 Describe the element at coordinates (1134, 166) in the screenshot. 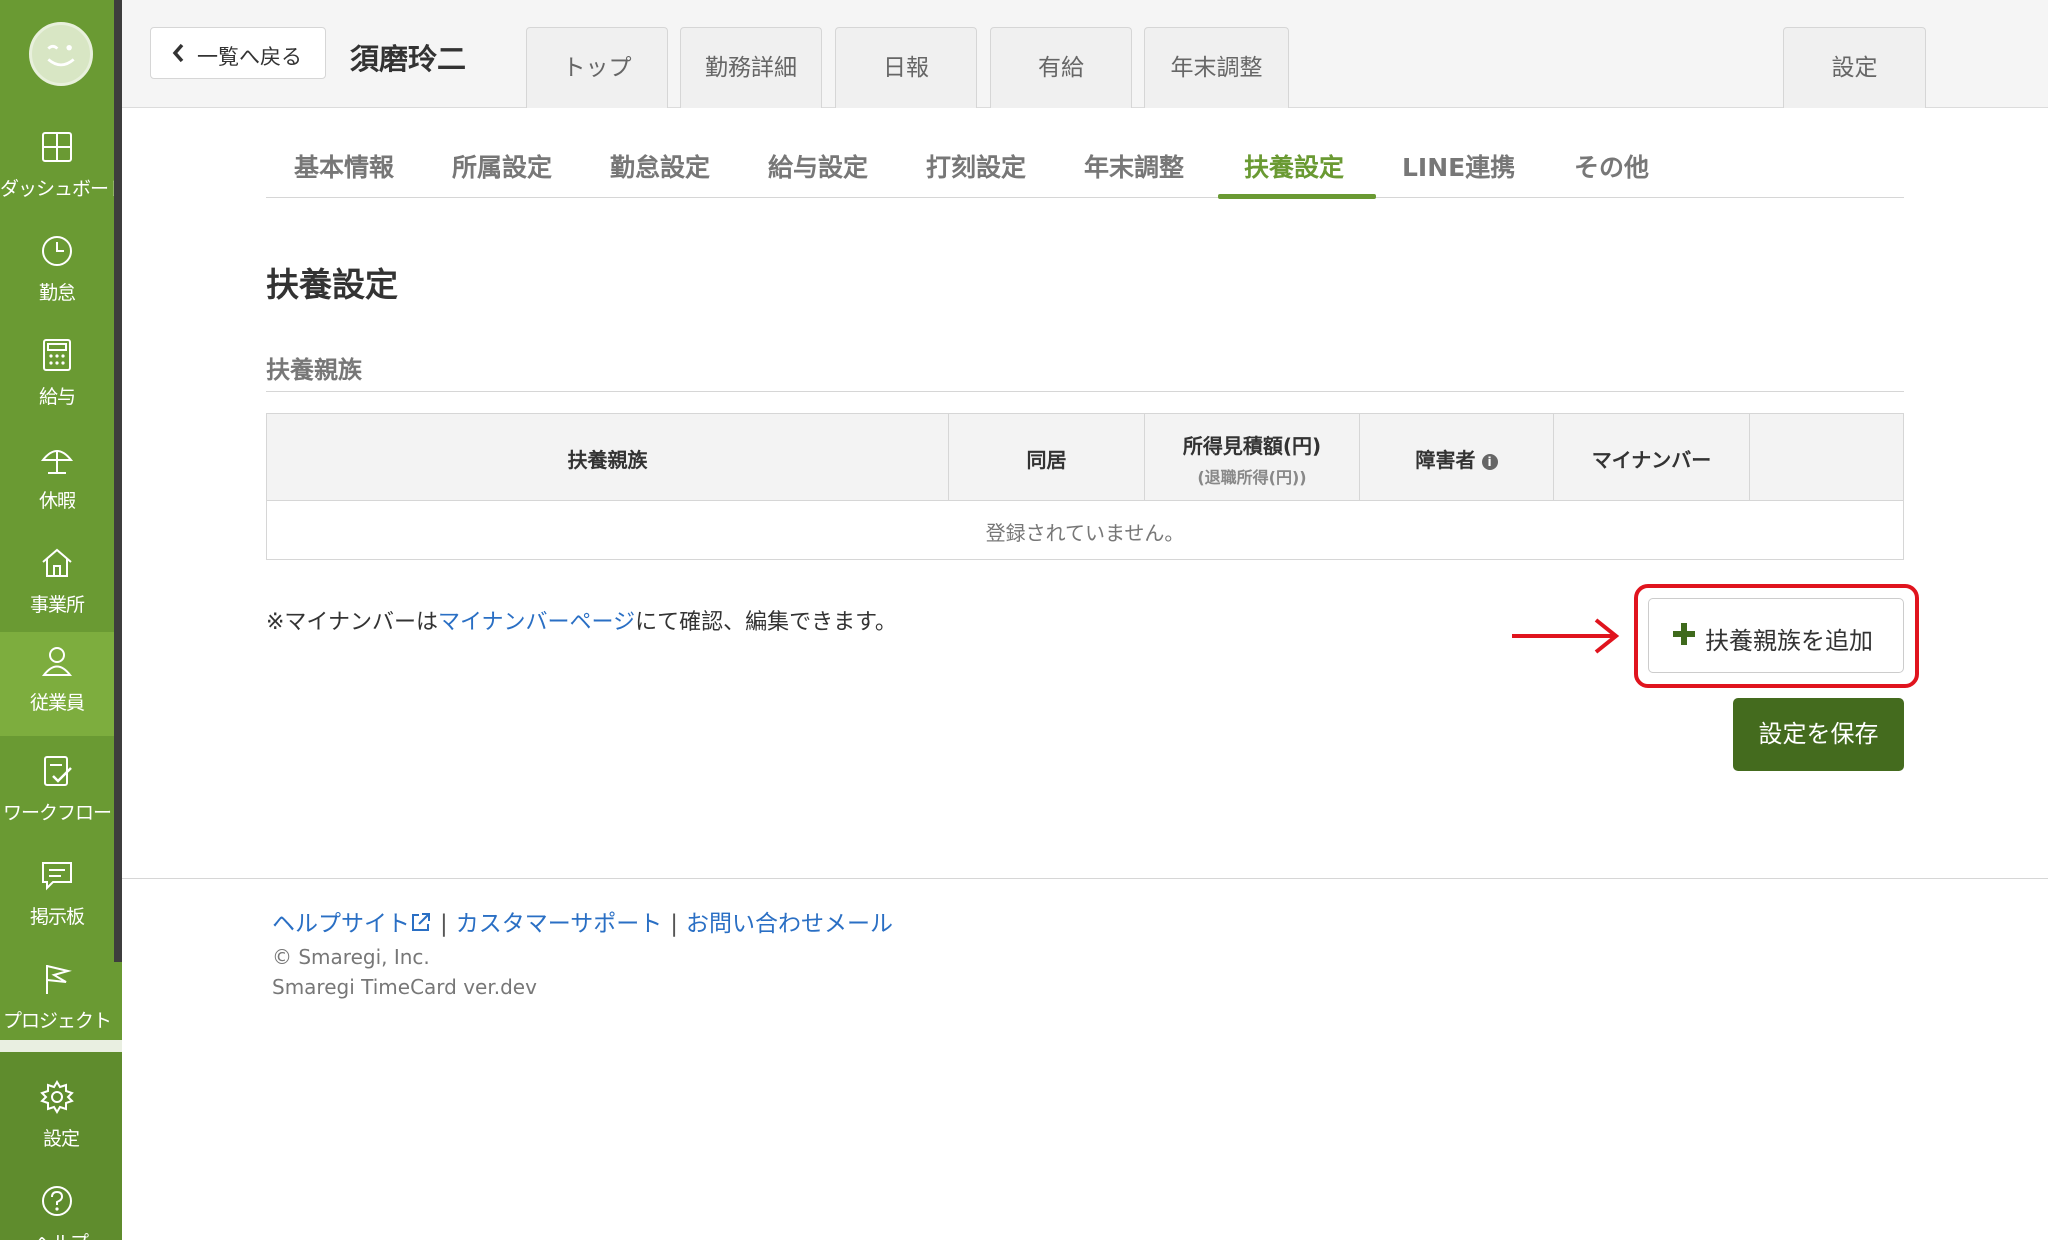

I see `subtab-year-end: 年末調整` at that location.